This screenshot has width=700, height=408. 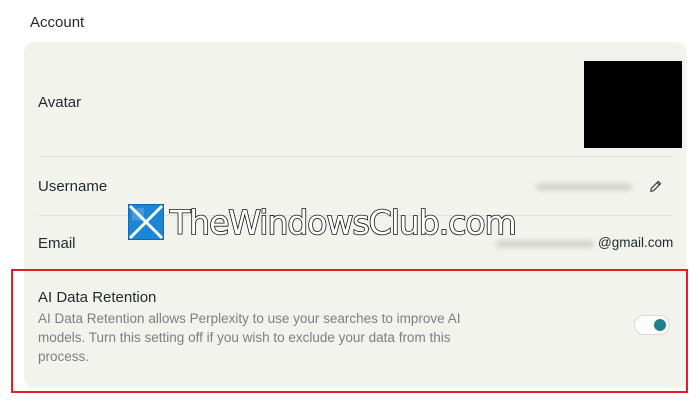 I want to click on watermark-text: TheWindowsClub.com, so click(x=343, y=222).